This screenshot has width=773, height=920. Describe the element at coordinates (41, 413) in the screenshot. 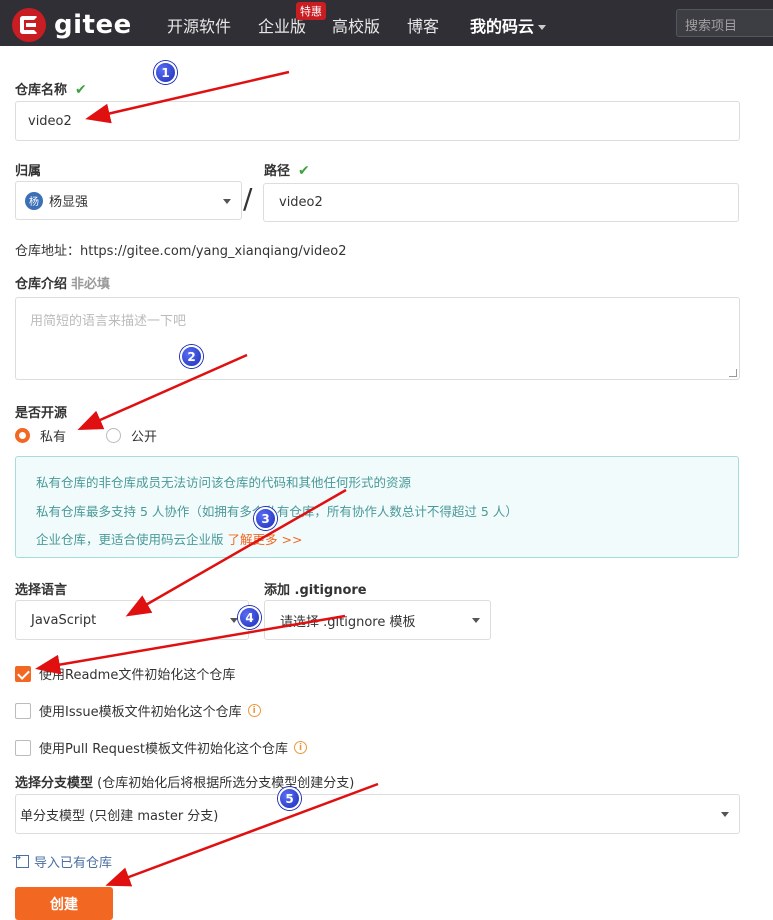

I see `open-source-label: 是否开源` at that location.